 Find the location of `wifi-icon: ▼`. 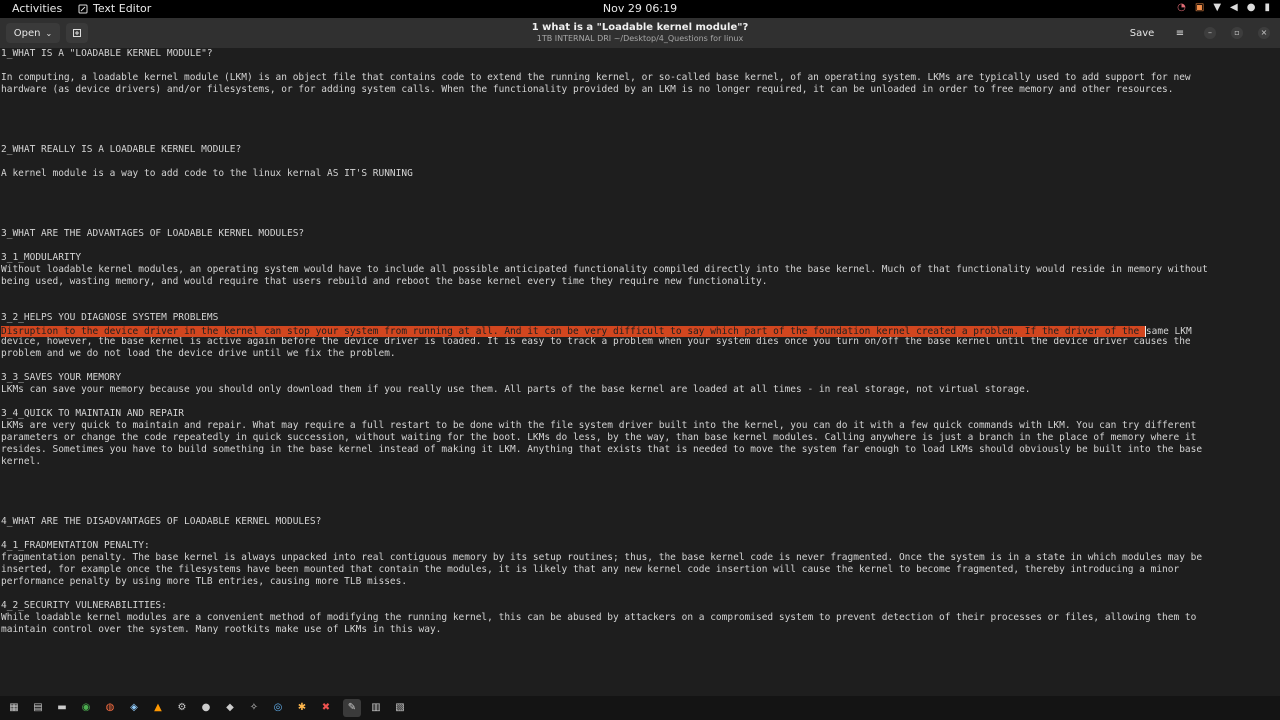

wifi-icon: ▼ is located at coordinates (1217, 7).